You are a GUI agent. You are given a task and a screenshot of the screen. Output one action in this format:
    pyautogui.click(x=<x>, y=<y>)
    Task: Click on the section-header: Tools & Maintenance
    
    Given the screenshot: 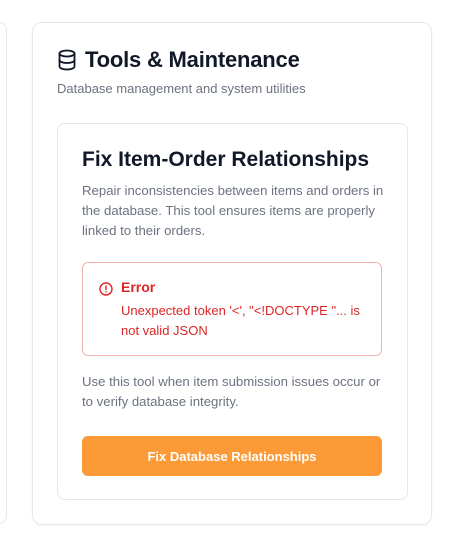 What is the action you would take?
    pyautogui.click(x=178, y=60)
    